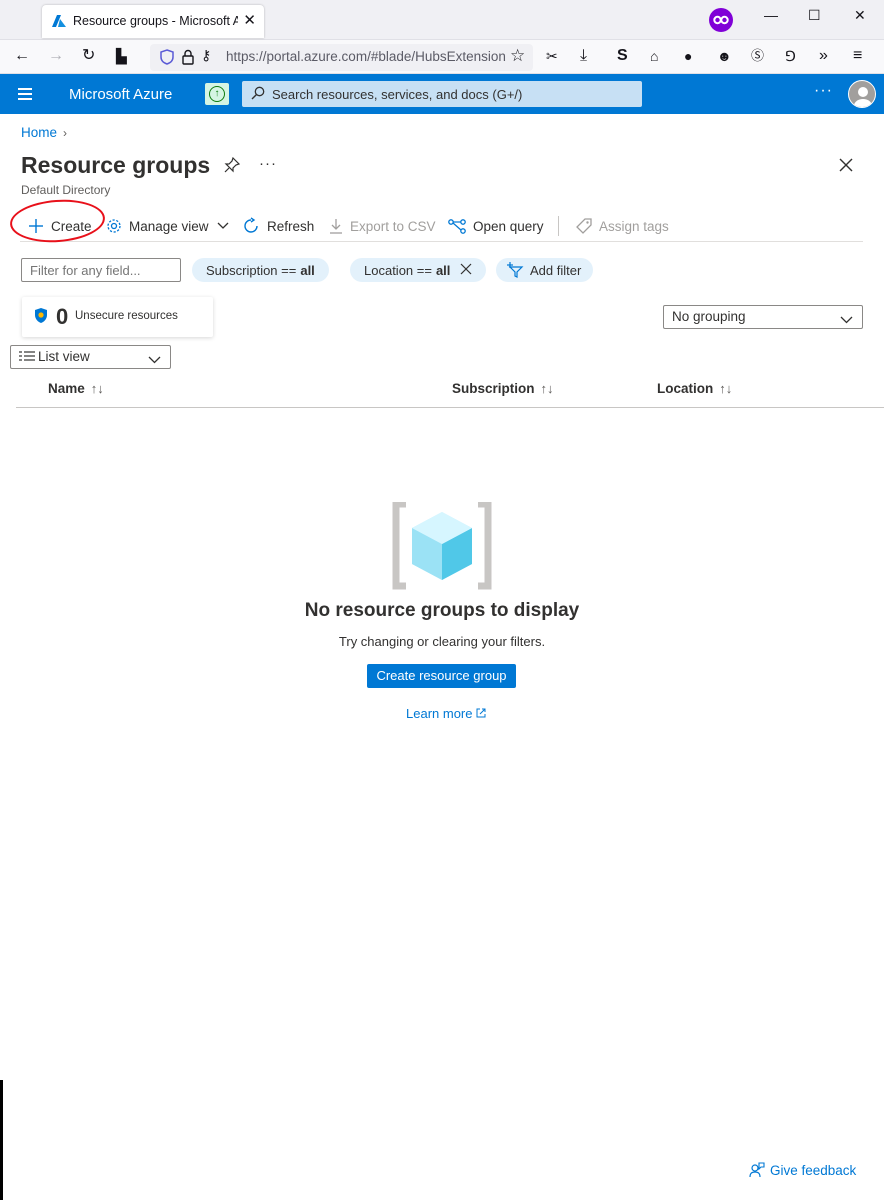 This screenshot has height=1200, width=884. What do you see at coordinates (857, 56) in the screenshot?
I see `app-menu-icon: ≡` at bounding box center [857, 56].